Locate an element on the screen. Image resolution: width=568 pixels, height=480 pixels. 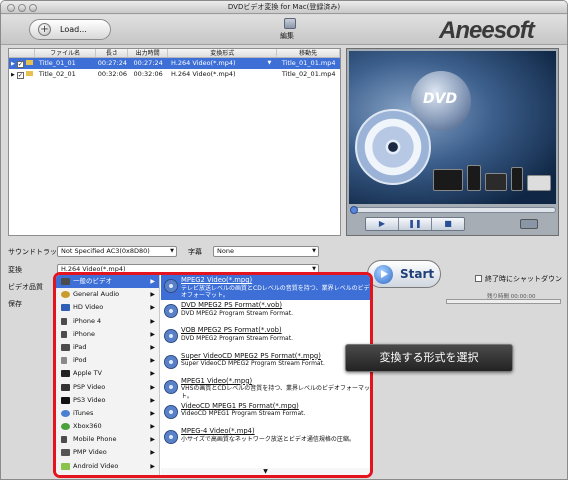
file-format-select: H.264 Video(*.mp4) is located at coordinates (222, 74).